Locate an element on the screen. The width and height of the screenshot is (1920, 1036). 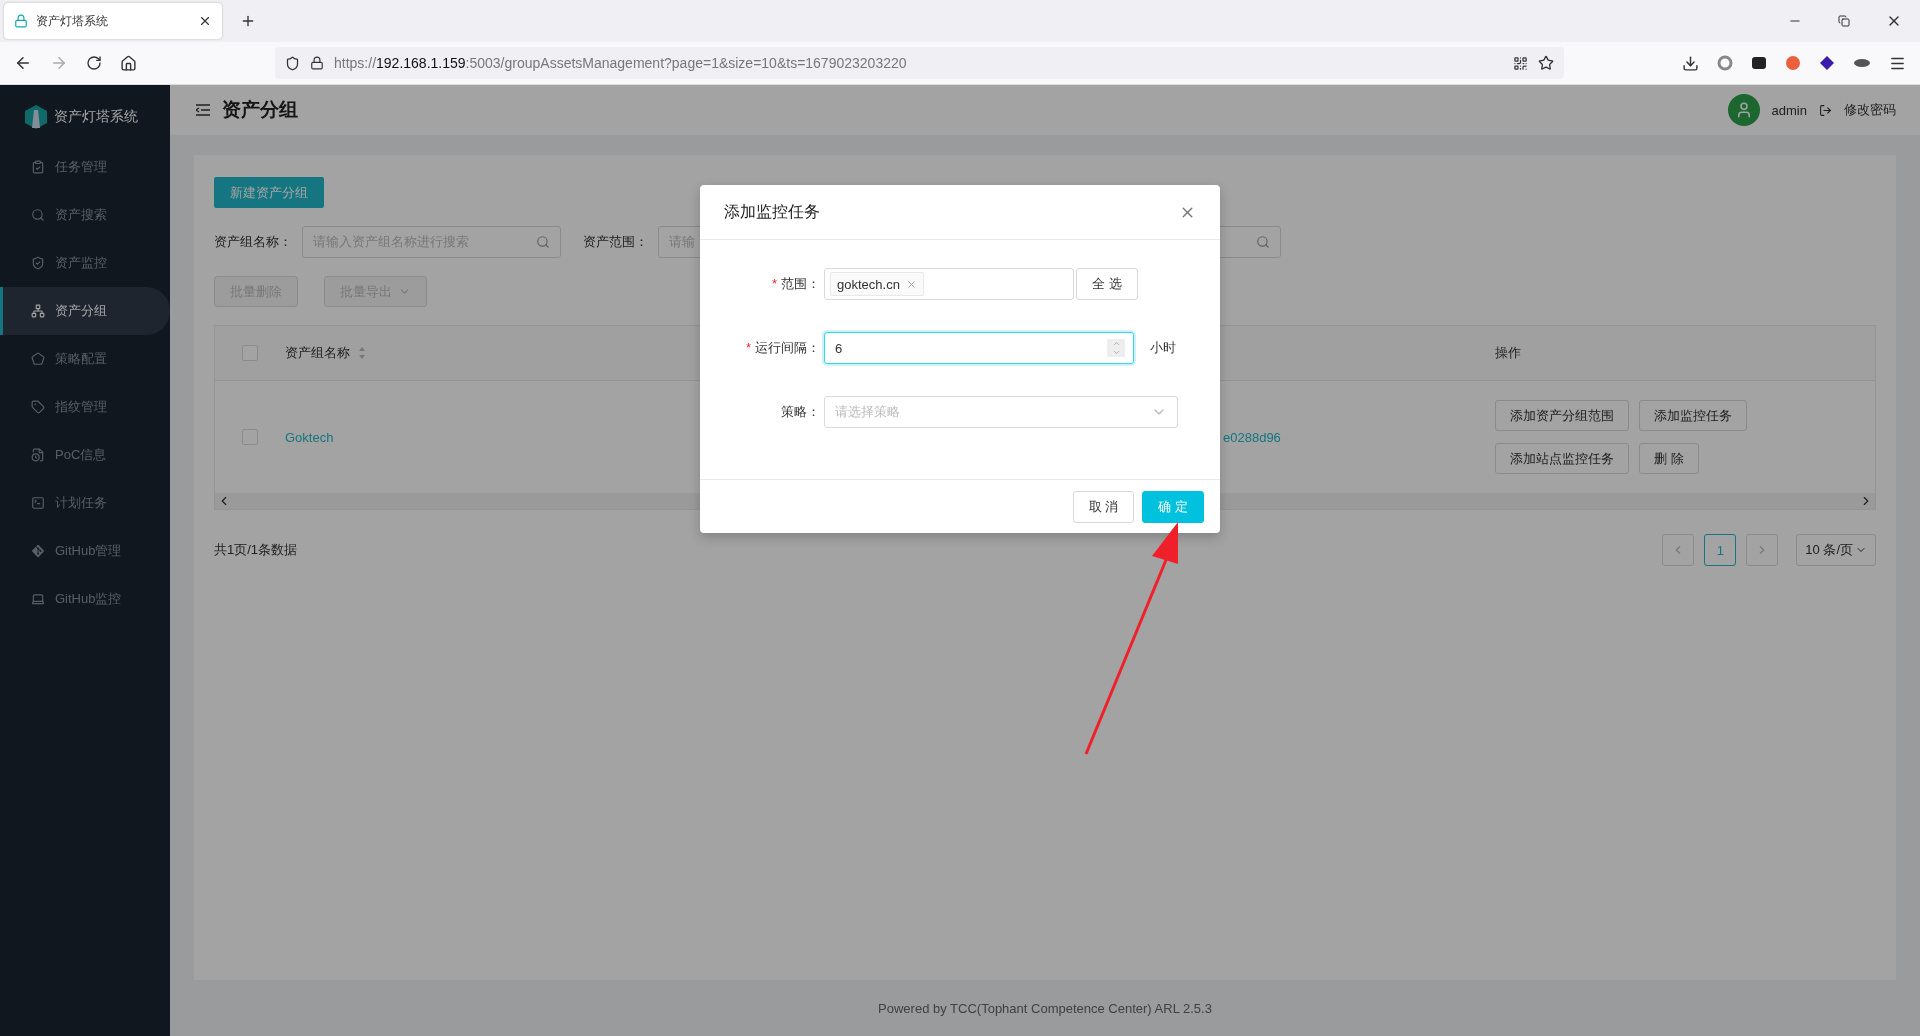
unit-label: 小时 is located at coordinates (1163, 348).